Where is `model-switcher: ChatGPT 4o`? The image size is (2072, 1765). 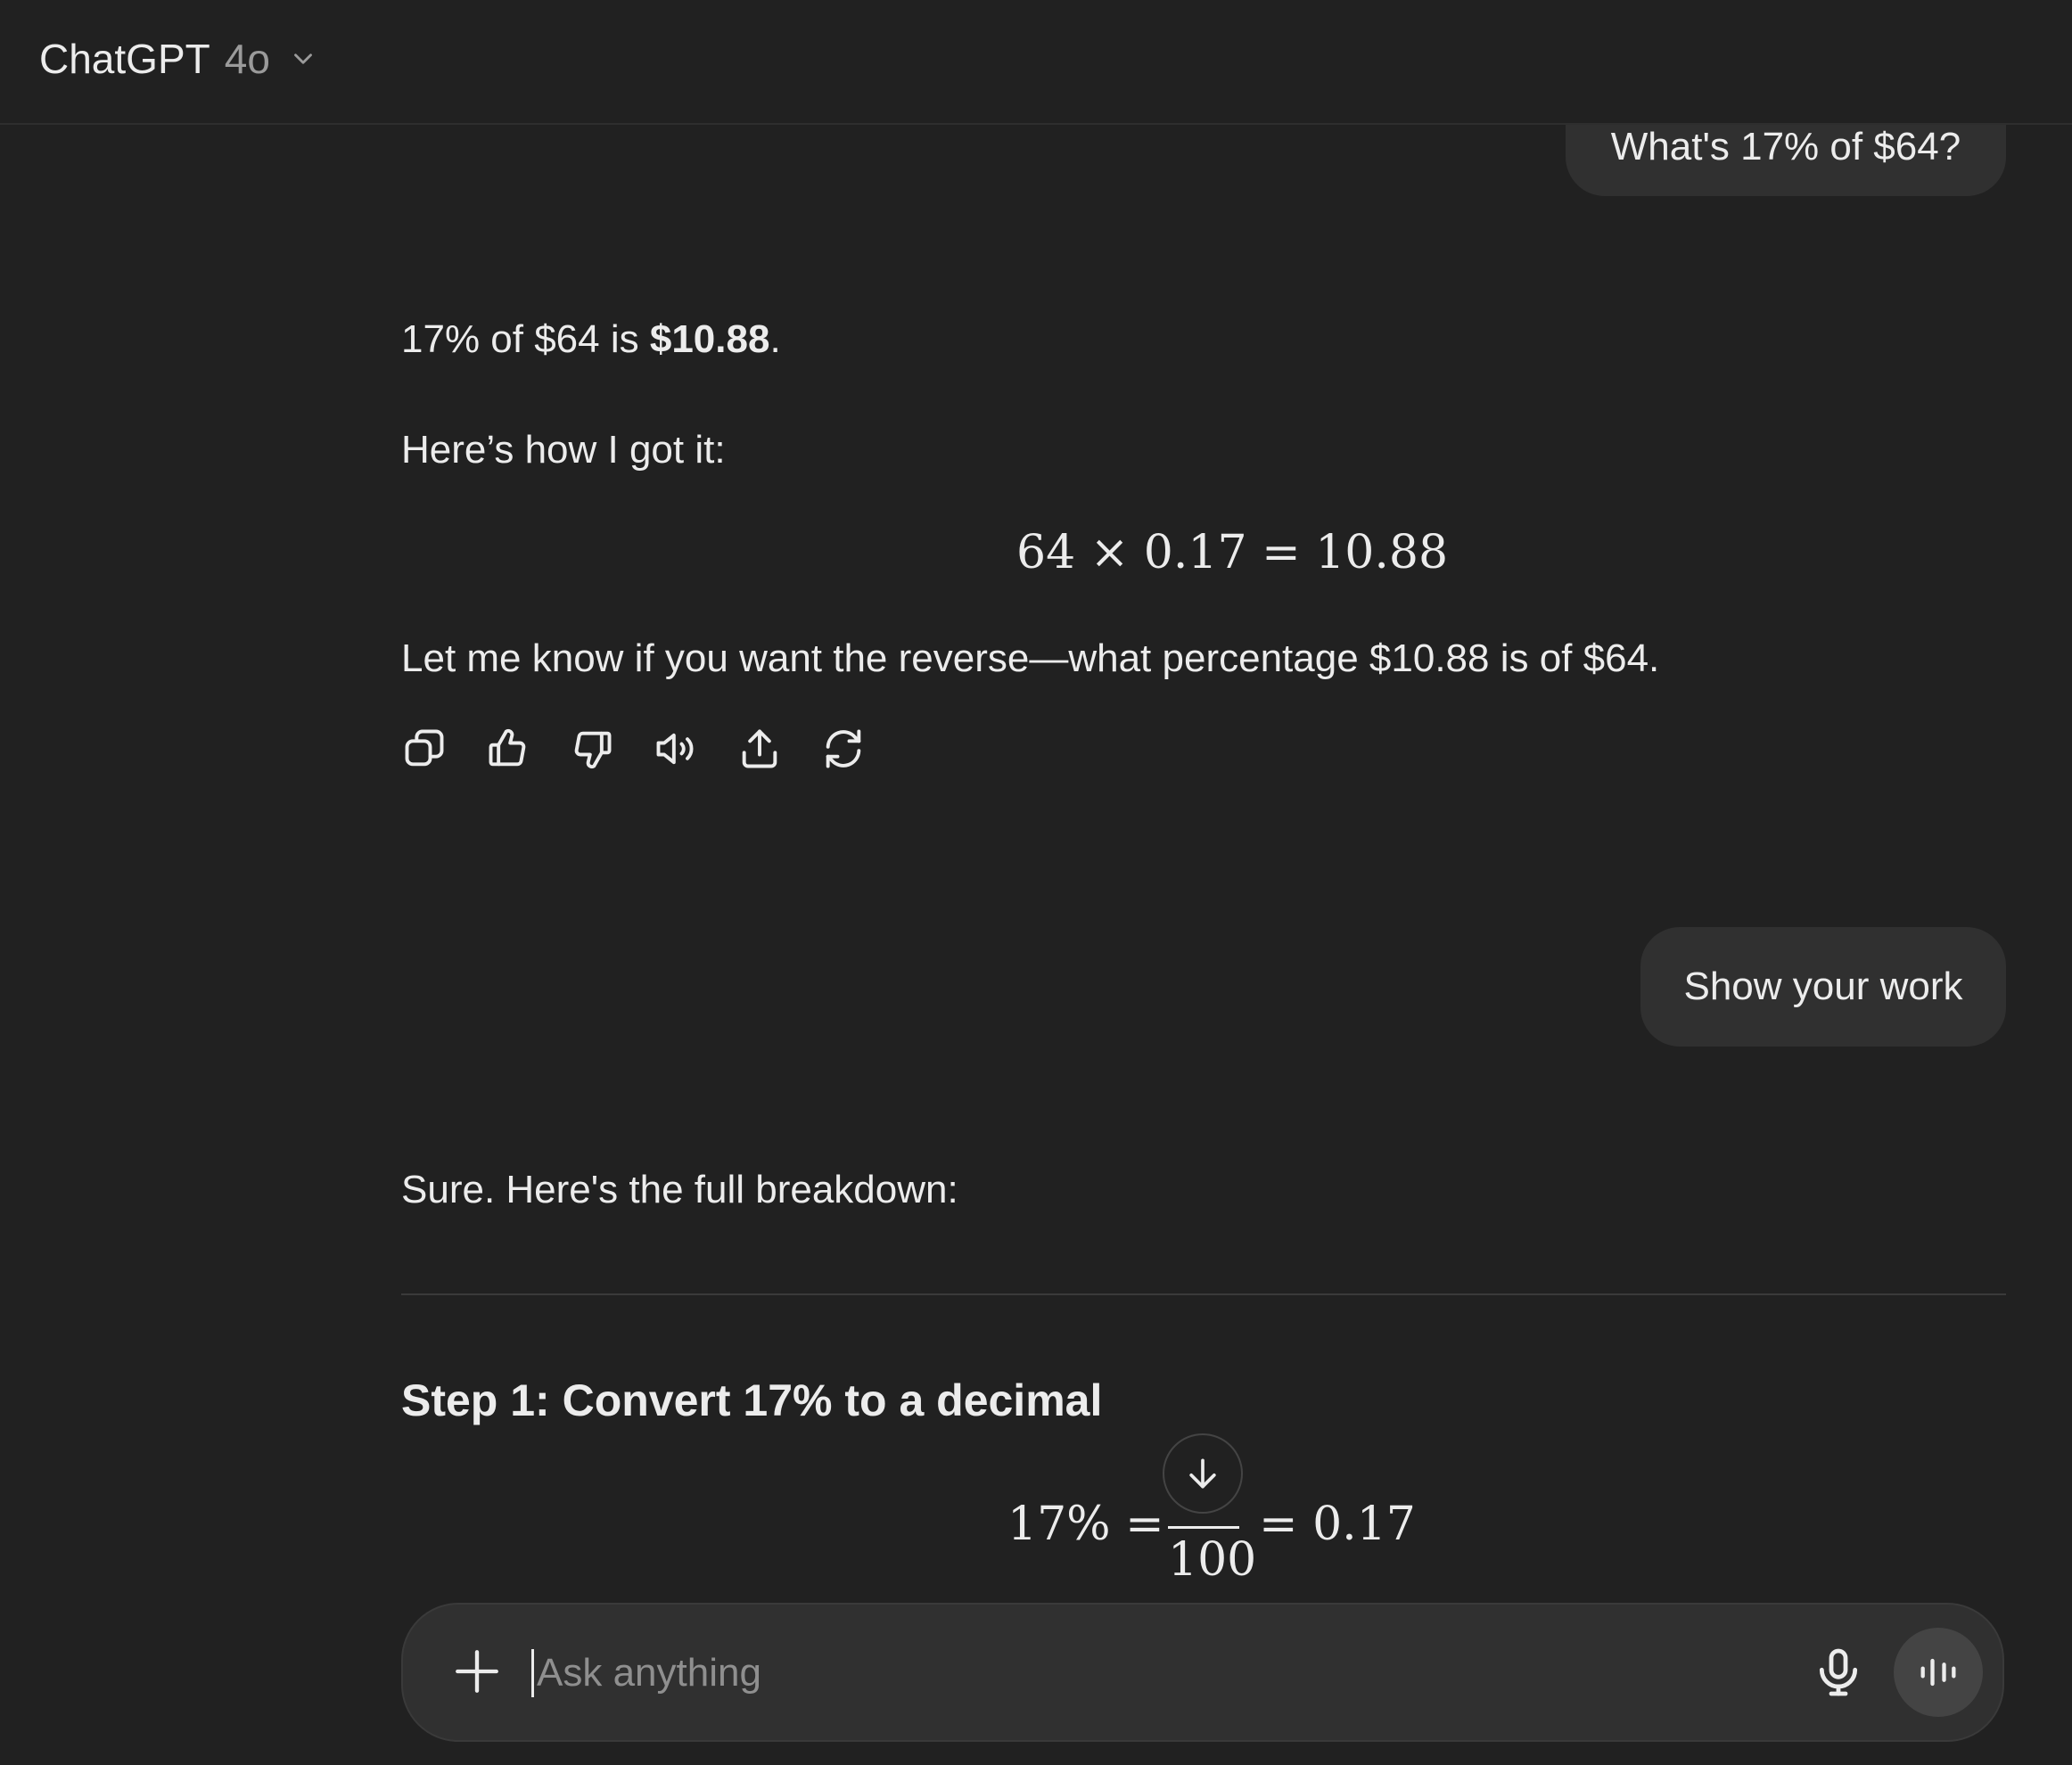
model-switcher: ChatGPT 4o is located at coordinates (179, 59).